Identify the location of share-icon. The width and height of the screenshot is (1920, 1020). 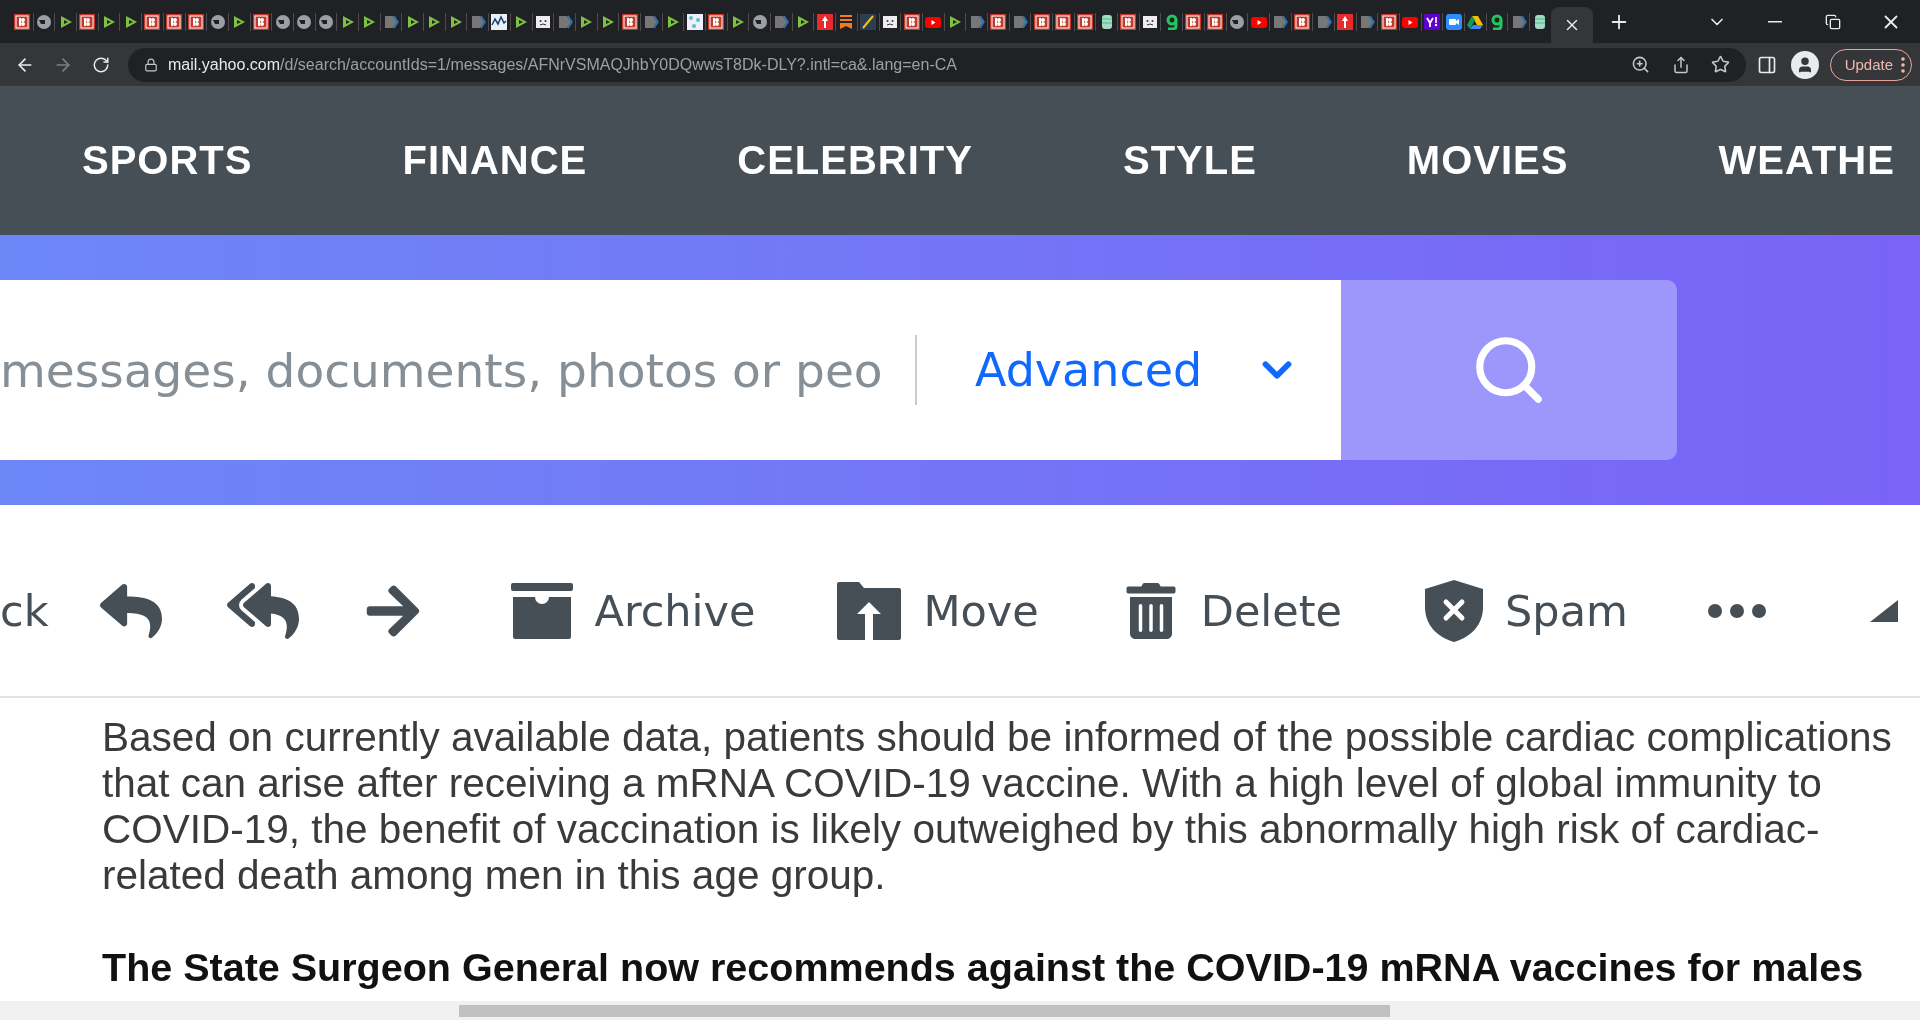
(1680, 64).